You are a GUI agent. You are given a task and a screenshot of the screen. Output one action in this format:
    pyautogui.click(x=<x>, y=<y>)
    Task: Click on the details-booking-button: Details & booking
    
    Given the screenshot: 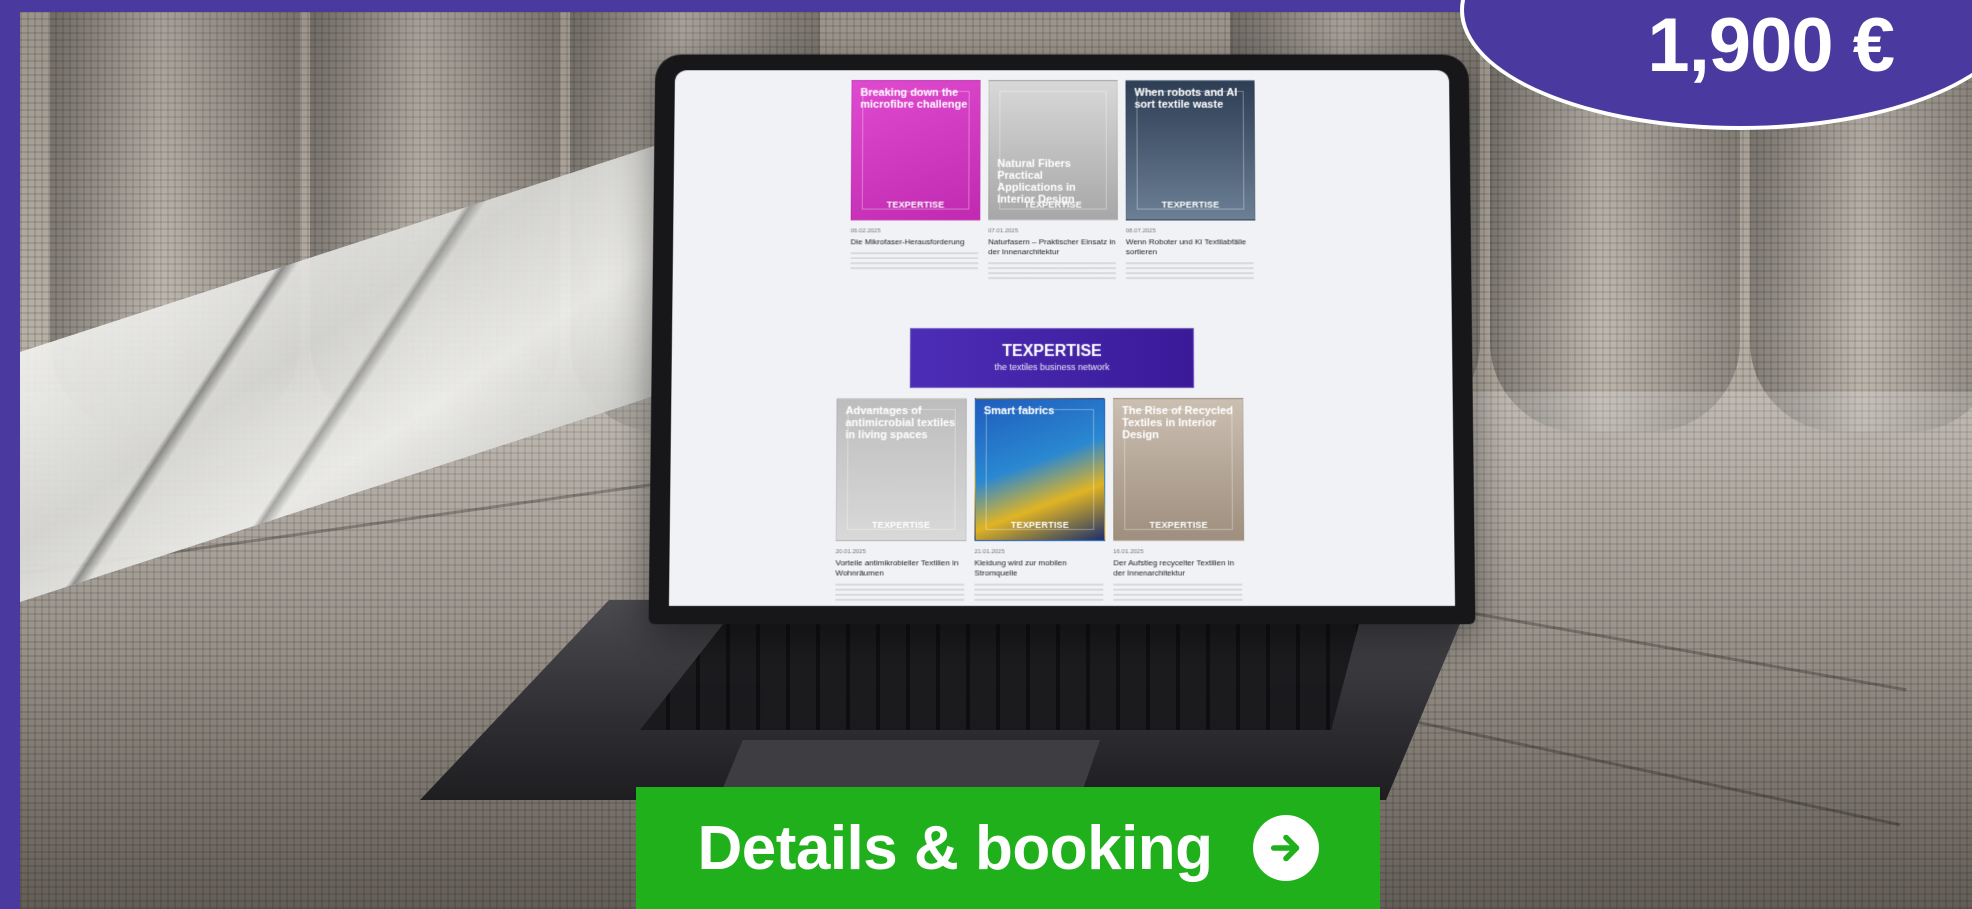 What is the action you would take?
    pyautogui.click(x=1008, y=848)
    